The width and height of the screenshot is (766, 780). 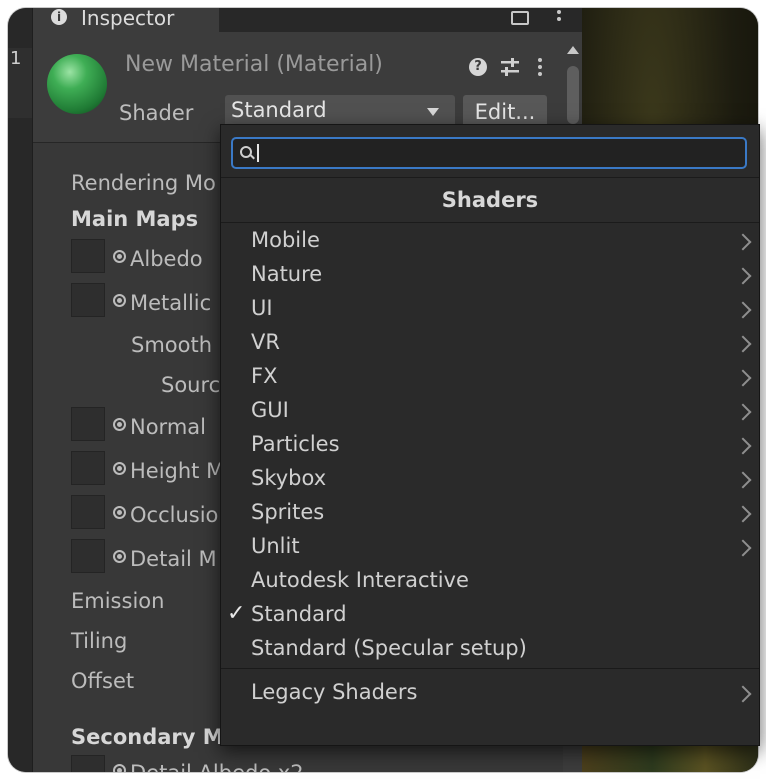 I want to click on menu-item-label: Standard, so click(x=299, y=614).